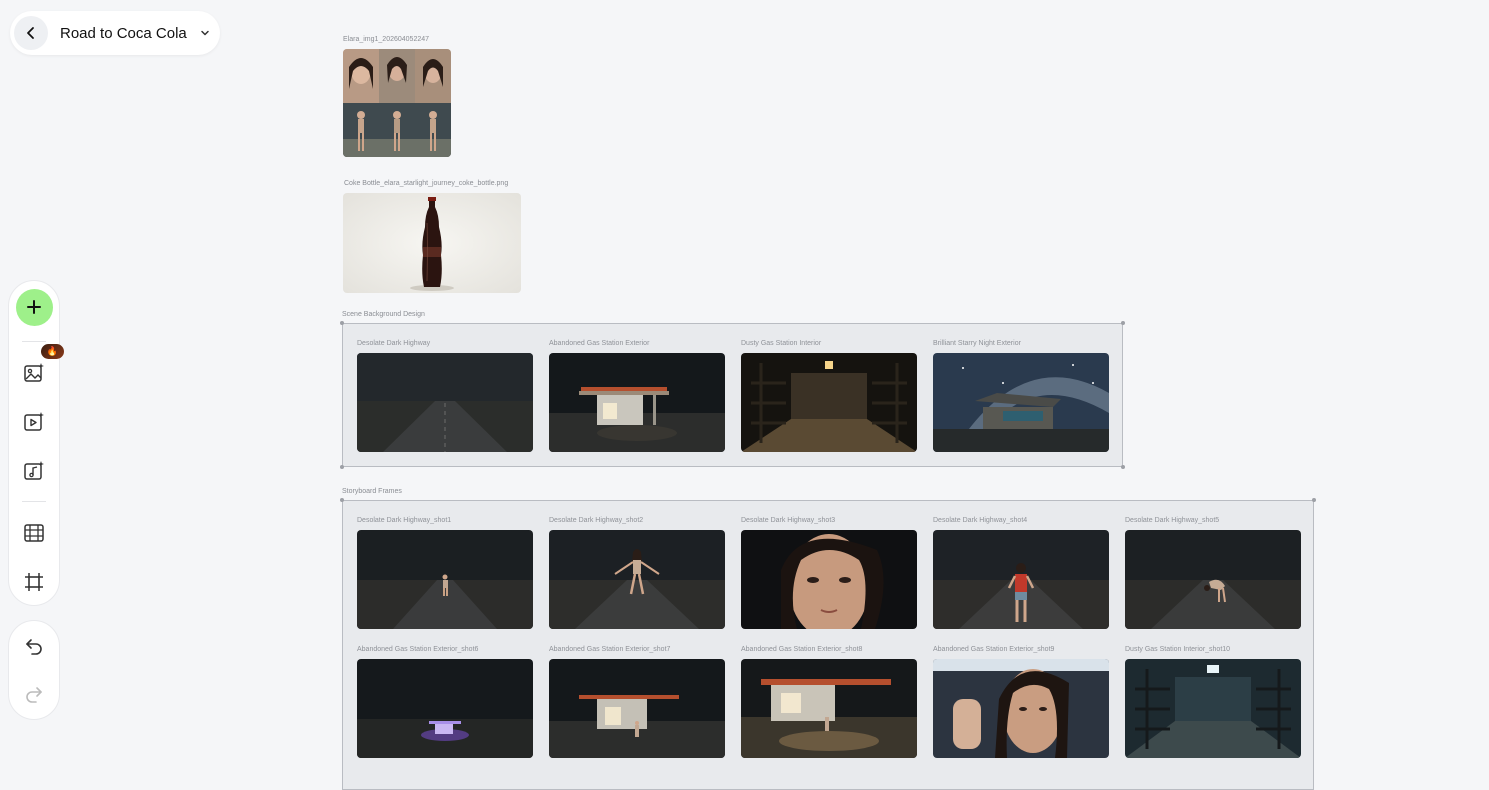 The height and width of the screenshot is (790, 1489). I want to click on frame-icon, so click(34, 582).